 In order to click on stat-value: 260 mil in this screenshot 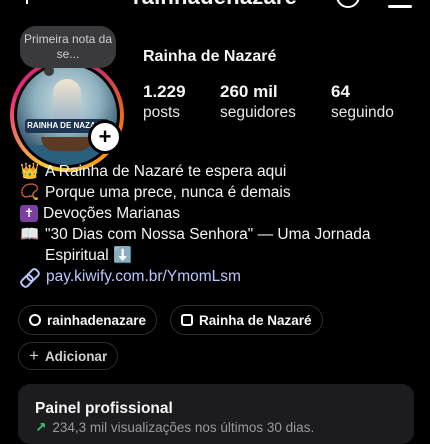, I will do `click(249, 91)`.